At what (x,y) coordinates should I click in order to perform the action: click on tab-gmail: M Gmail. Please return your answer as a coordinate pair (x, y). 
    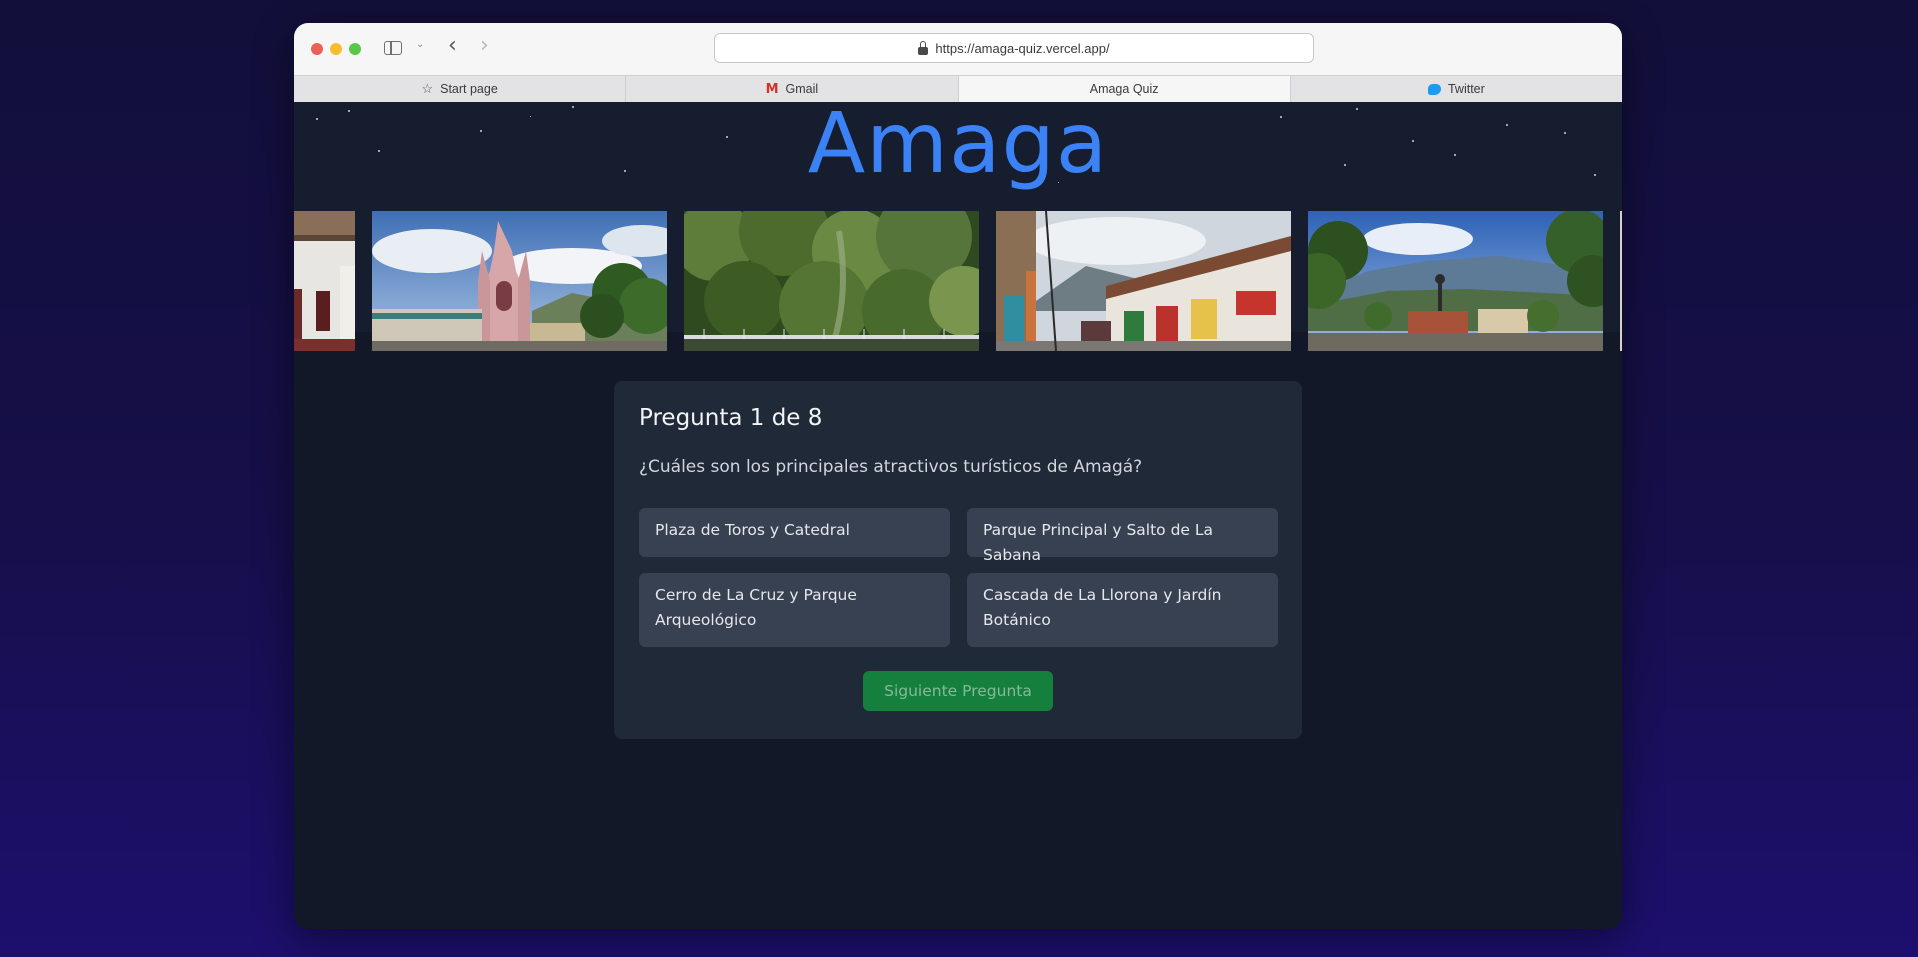
    Looking at the image, I should click on (792, 89).